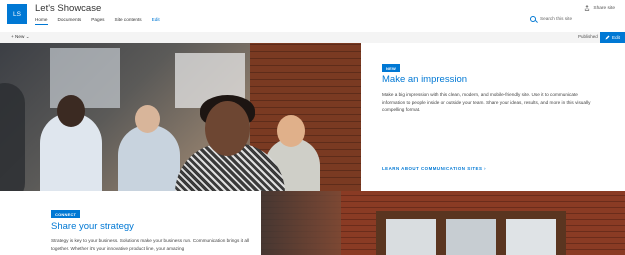 Image resolution: width=625 pixels, height=255 pixels. What do you see at coordinates (577, 18) in the screenshot?
I see `search-box: Search this site` at bounding box center [577, 18].